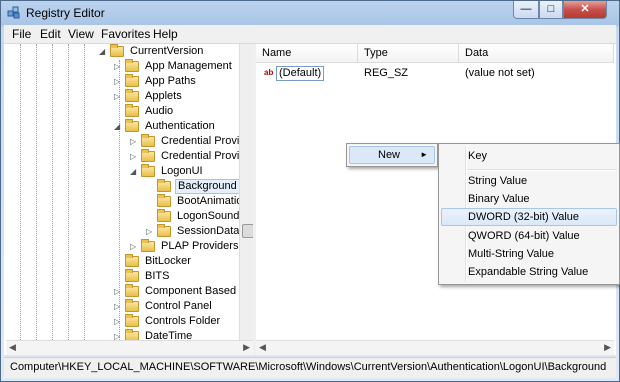 Image resolution: width=620 pixels, height=382 pixels. Describe the element at coordinates (13, 12) in the screenshot. I see `registry-editor-icon` at that location.